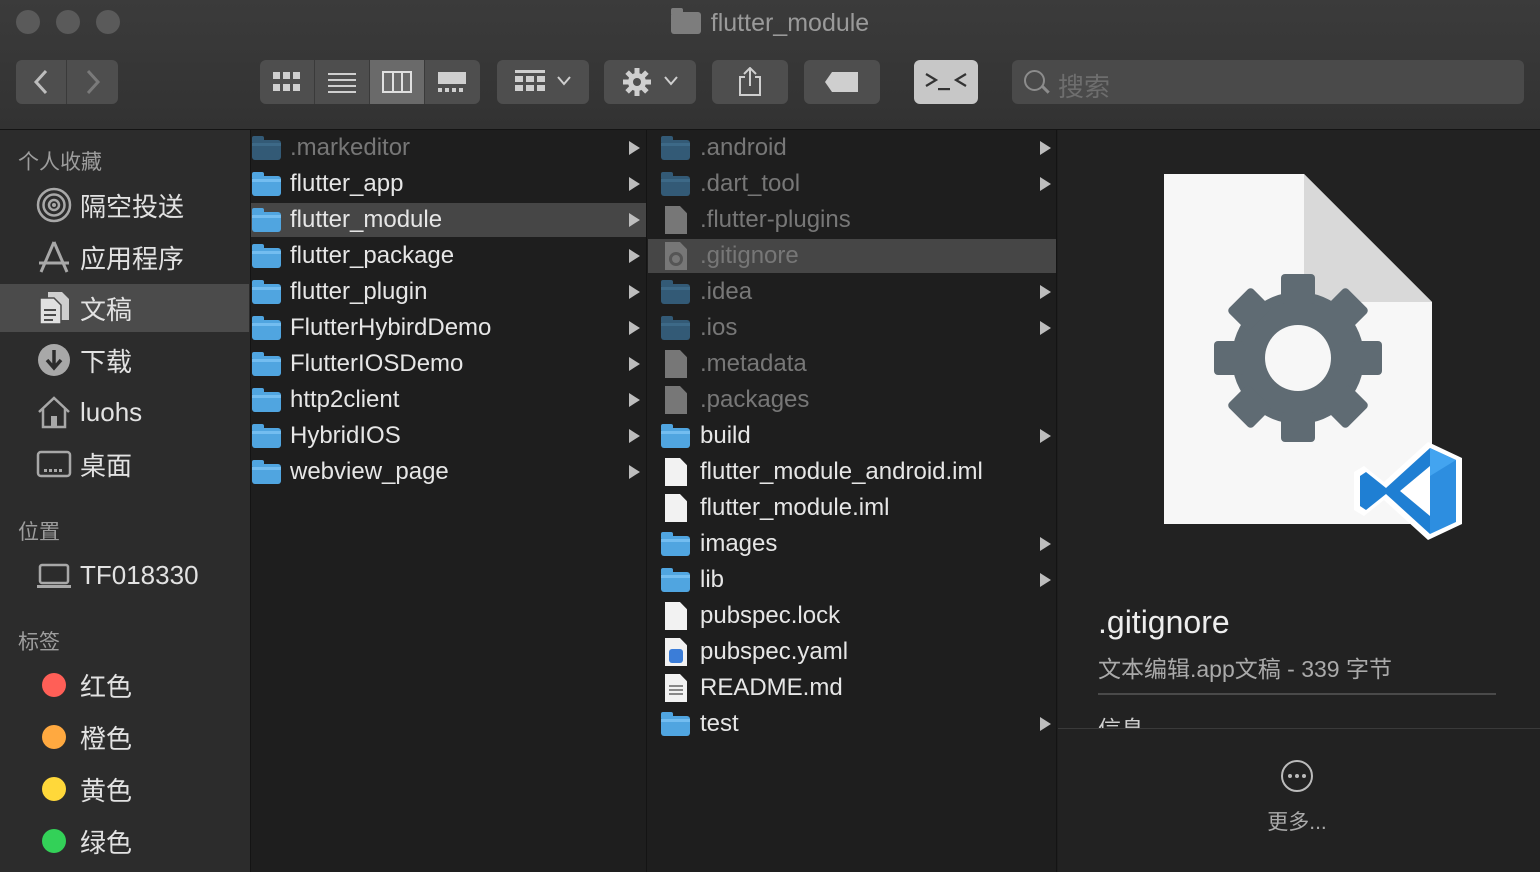 Image resolution: width=1540 pixels, height=872 pixels. Describe the element at coordinates (124, 412) in the screenshot. I see `sidebar-item-home: luohs` at that location.